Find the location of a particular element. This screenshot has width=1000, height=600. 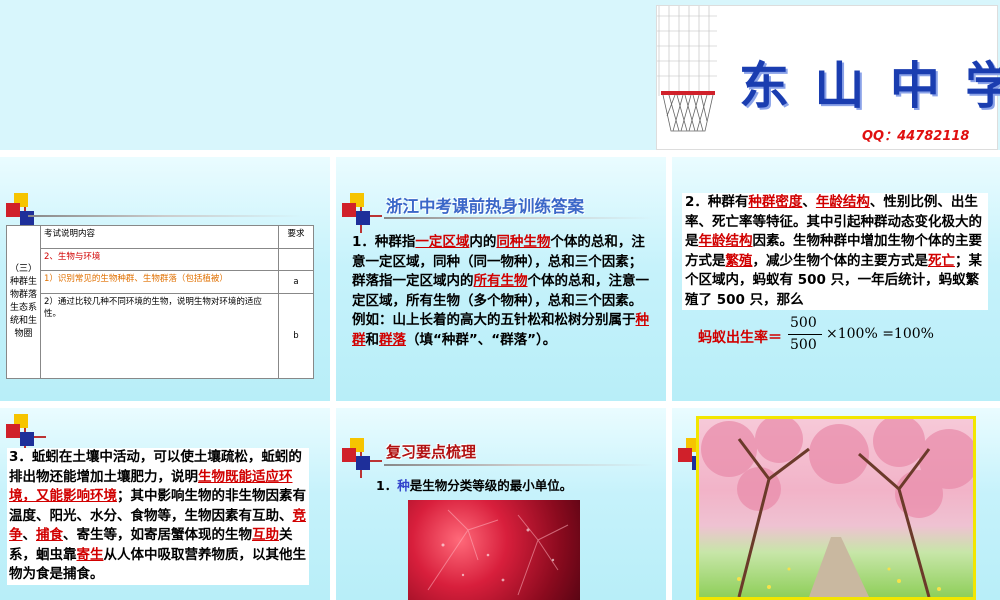

topic-cell: 2、生物与环境 is located at coordinates (159, 259).